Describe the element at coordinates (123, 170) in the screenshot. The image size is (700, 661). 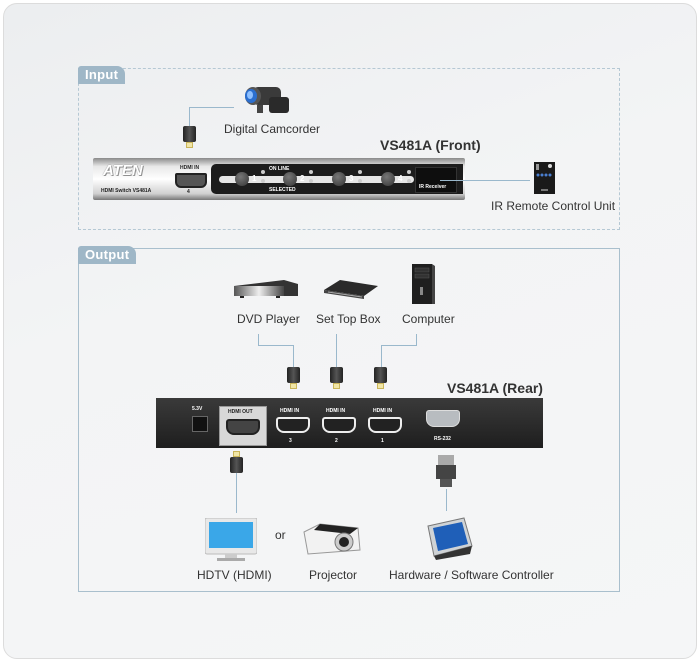
I see `aten-logo: ATEN` at that location.